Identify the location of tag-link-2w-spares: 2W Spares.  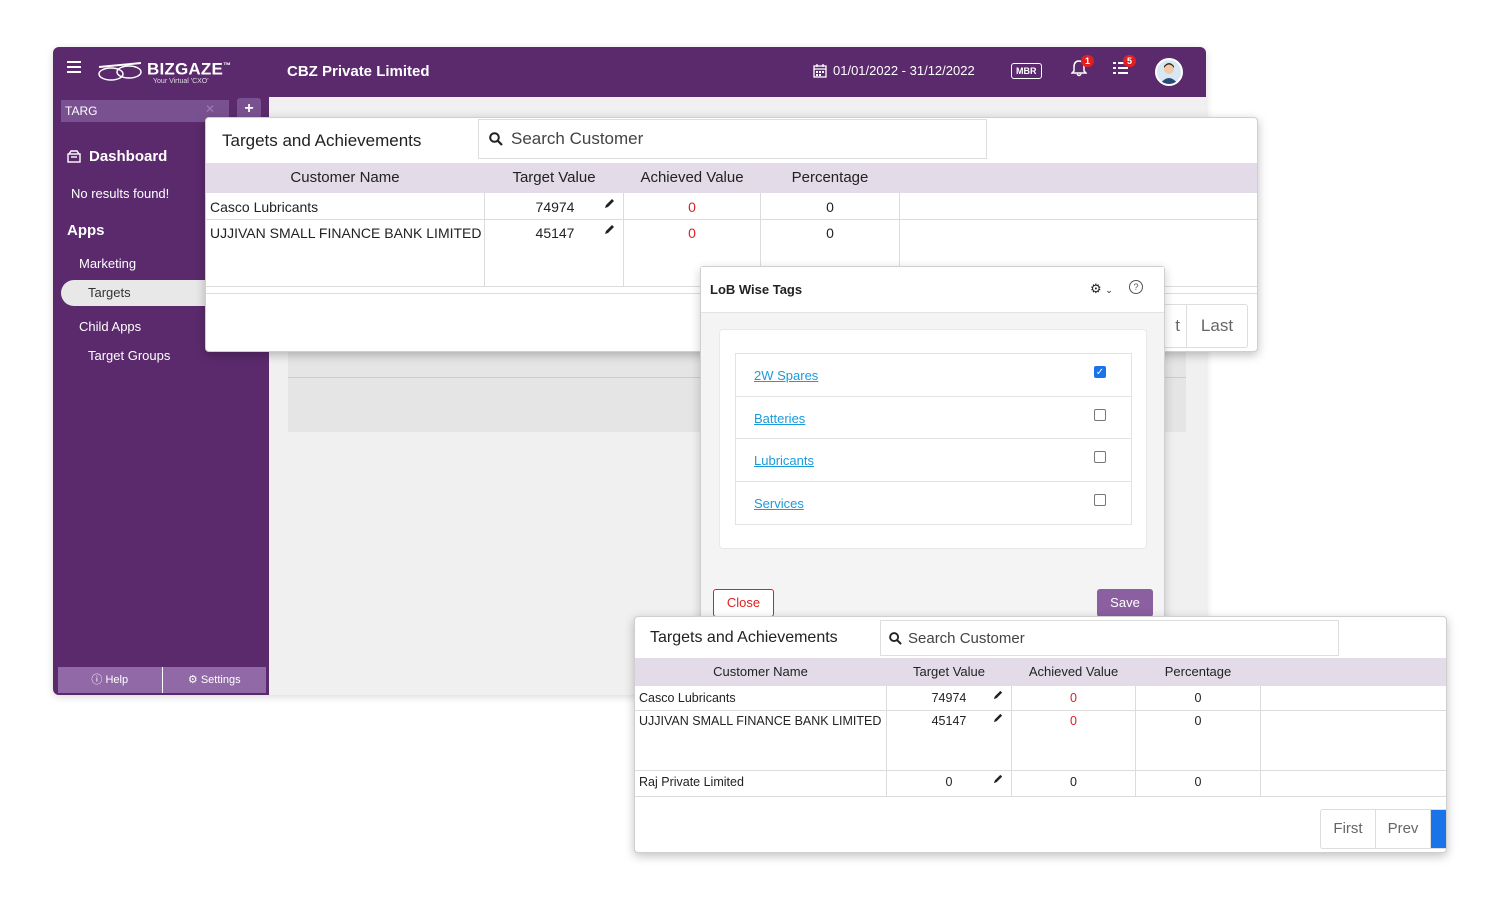
(786, 375).